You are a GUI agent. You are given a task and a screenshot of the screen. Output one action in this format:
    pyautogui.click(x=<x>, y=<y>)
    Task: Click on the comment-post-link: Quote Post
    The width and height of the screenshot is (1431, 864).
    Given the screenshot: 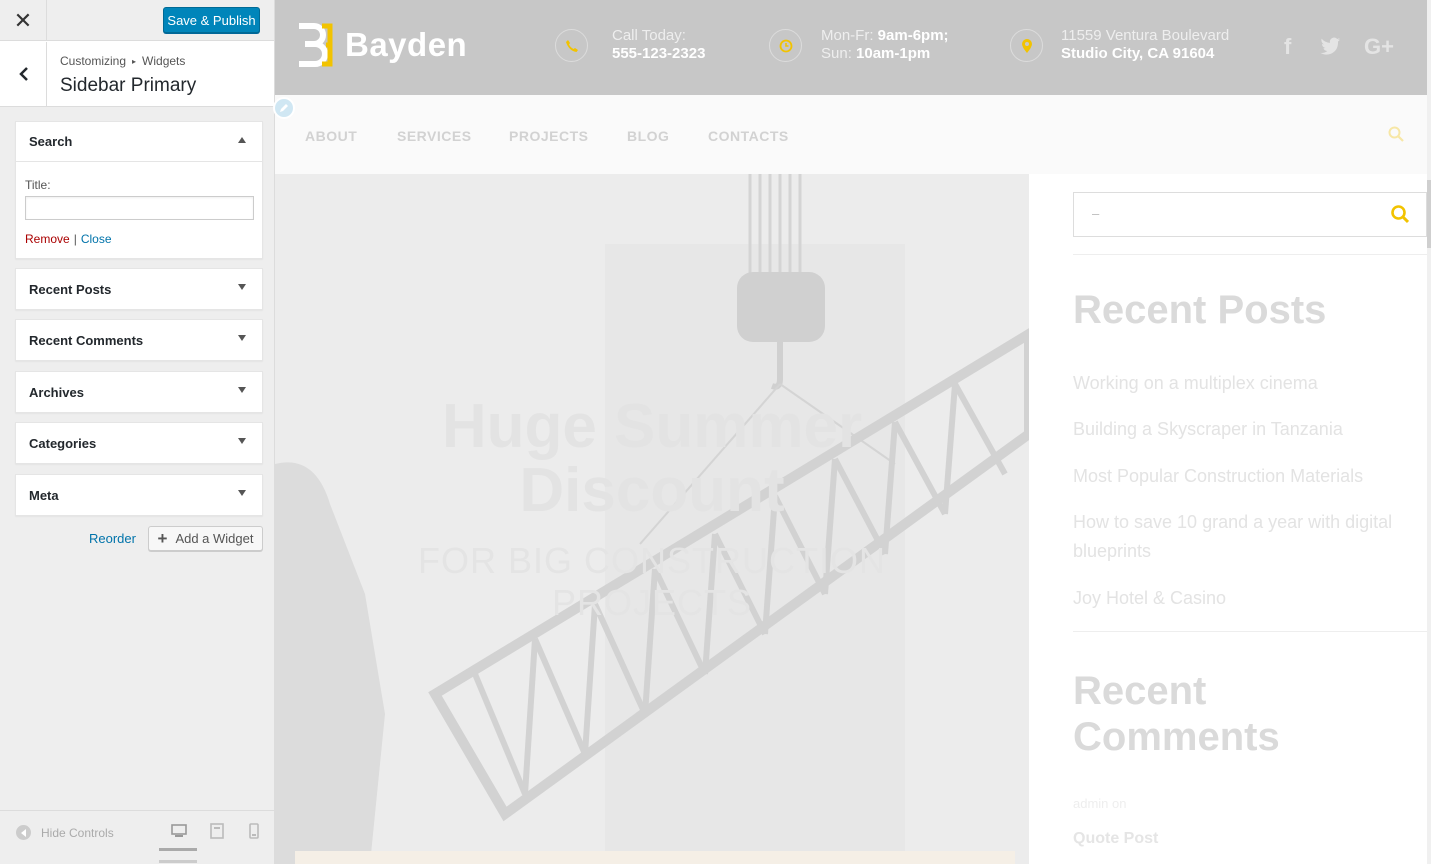 What is the action you would take?
    pyautogui.click(x=1115, y=839)
    